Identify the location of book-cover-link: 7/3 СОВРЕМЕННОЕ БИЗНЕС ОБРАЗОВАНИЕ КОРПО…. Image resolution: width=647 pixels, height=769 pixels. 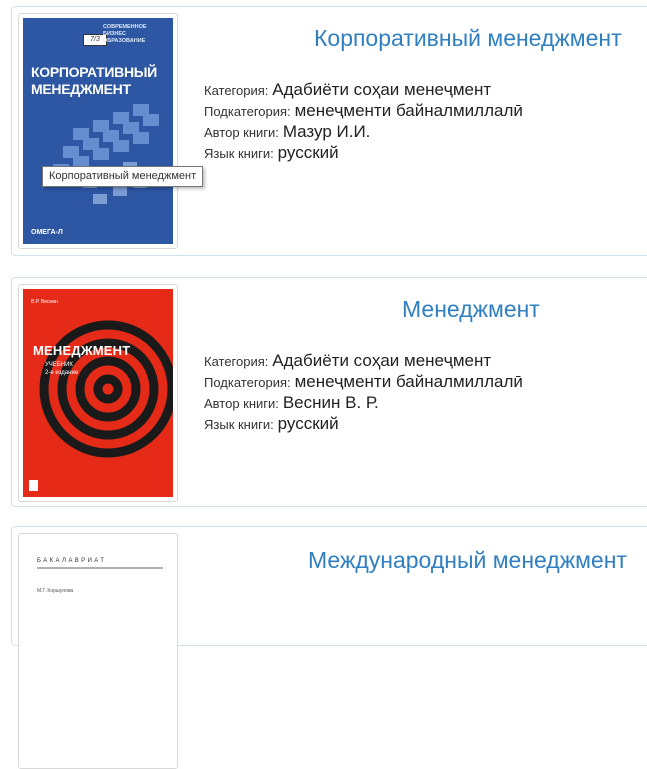
(98, 131).